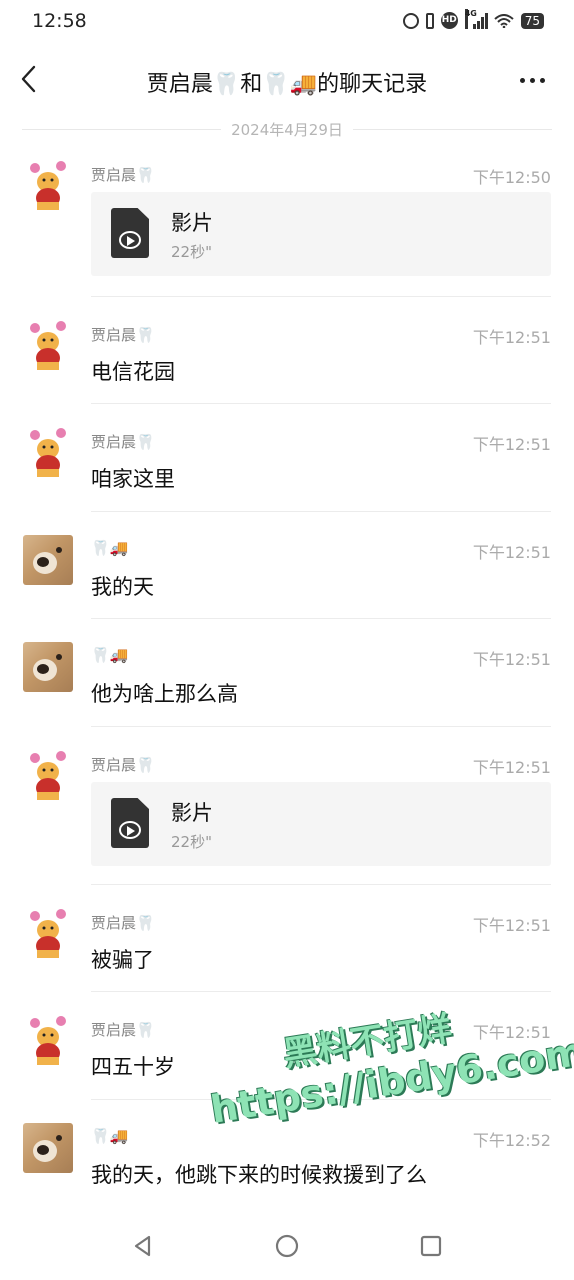 The height and width of the screenshot is (1280, 574). What do you see at coordinates (449, 20) in the screenshot?
I see `hd-icon: HD` at bounding box center [449, 20].